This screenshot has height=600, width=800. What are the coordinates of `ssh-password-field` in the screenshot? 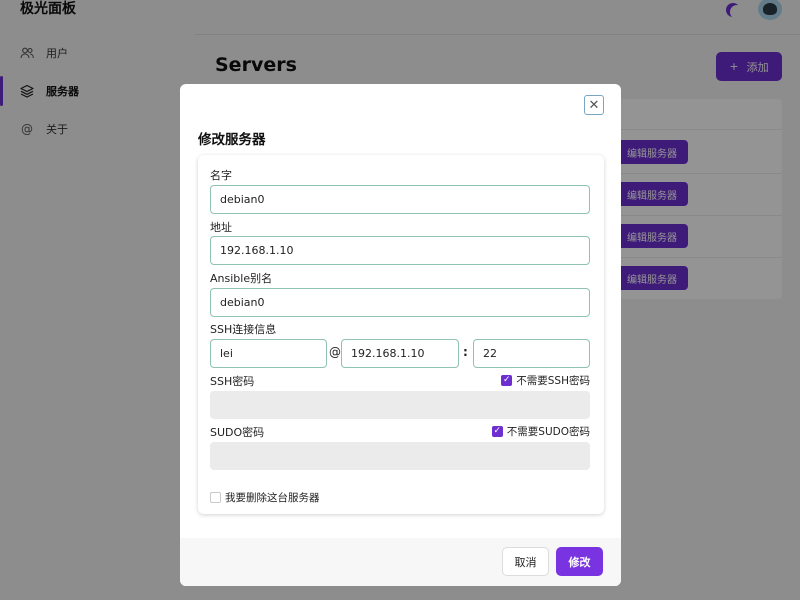 It's located at (400, 405).